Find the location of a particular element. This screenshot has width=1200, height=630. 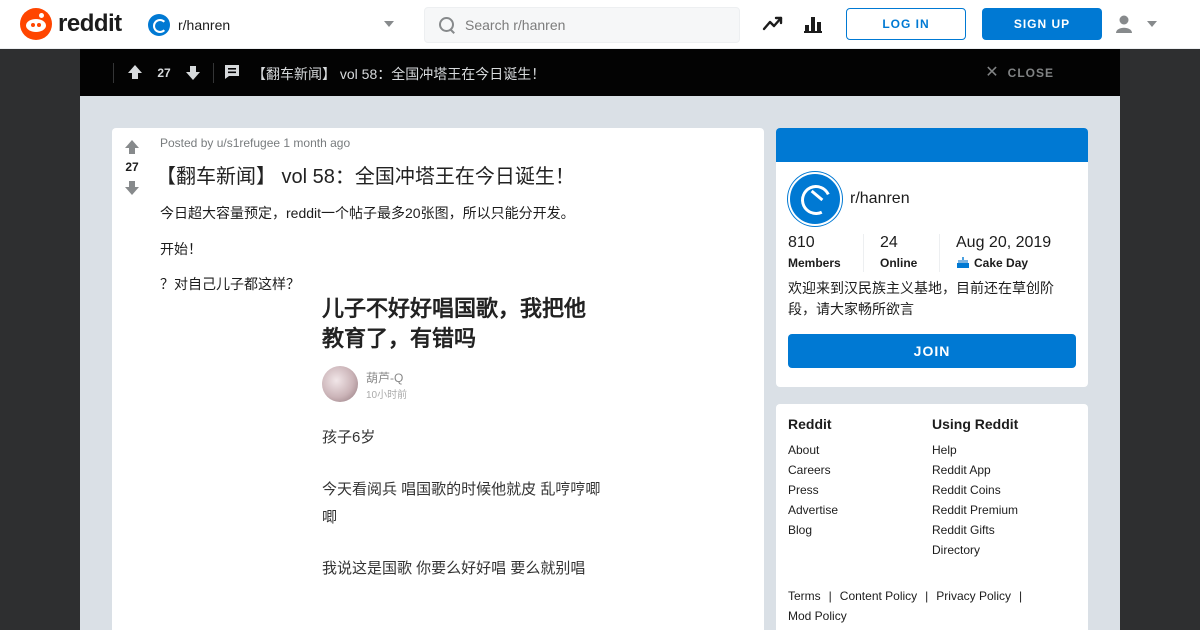

footer-link: Reddit Coins is located at coordinates (975, 490).